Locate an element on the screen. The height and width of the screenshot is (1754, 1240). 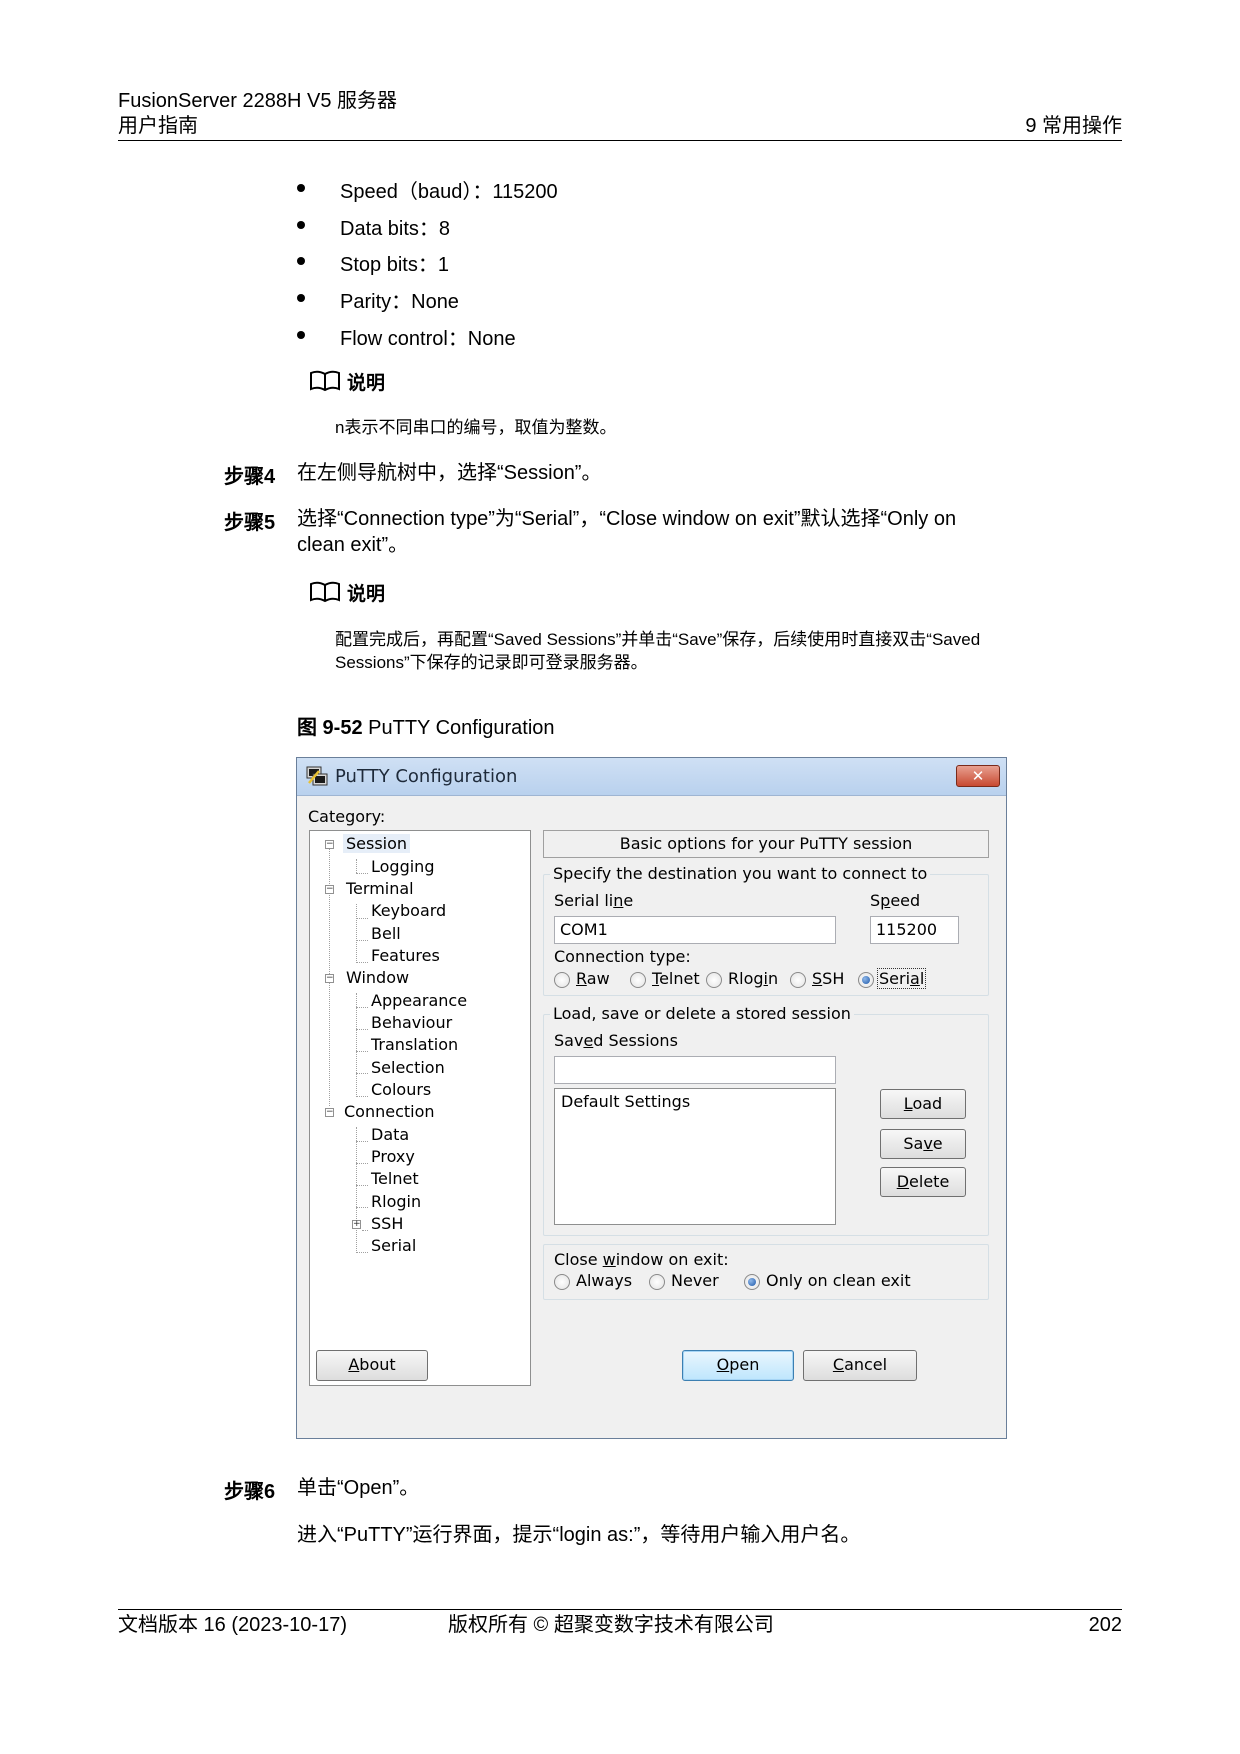
collapse-session-icon: − is located at coordinates (329, 844).